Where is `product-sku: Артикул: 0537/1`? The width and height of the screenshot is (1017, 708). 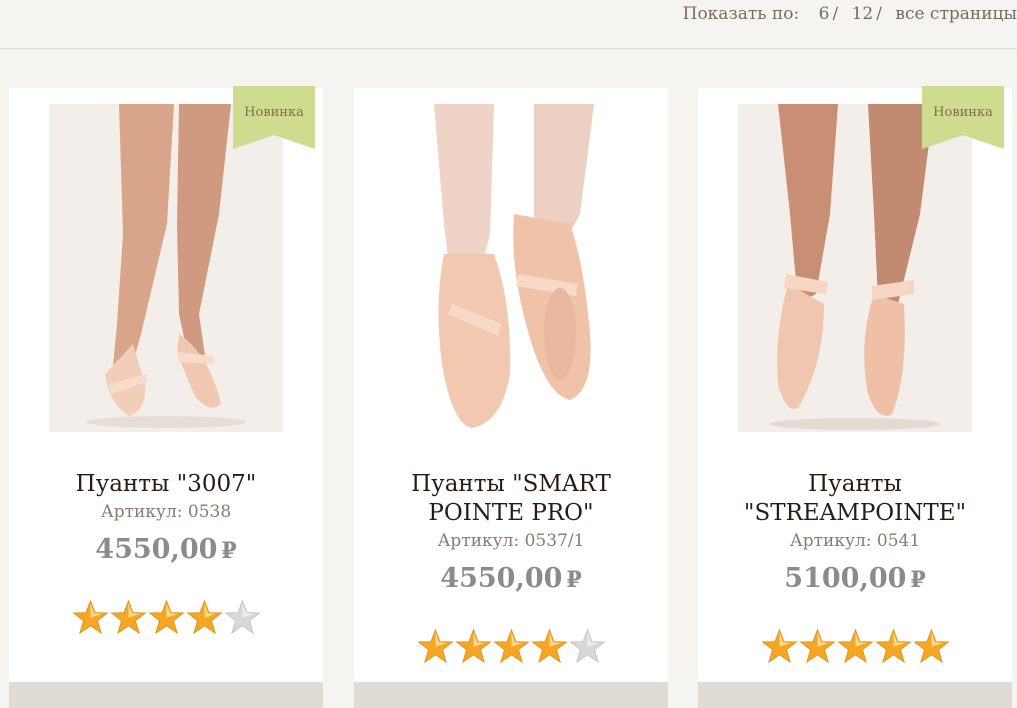 product-sku: Артикул: 0537/1 is located at coordinates (511, 541).